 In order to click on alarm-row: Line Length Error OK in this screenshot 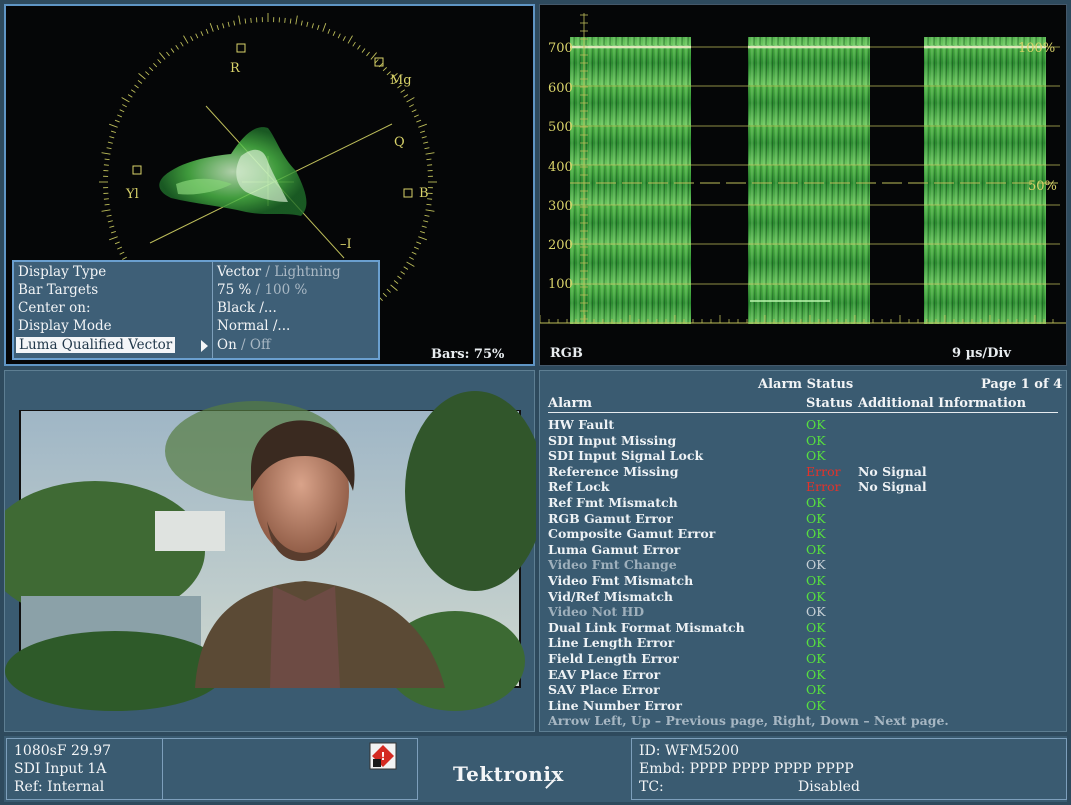, I will do `click(803, 643)`.